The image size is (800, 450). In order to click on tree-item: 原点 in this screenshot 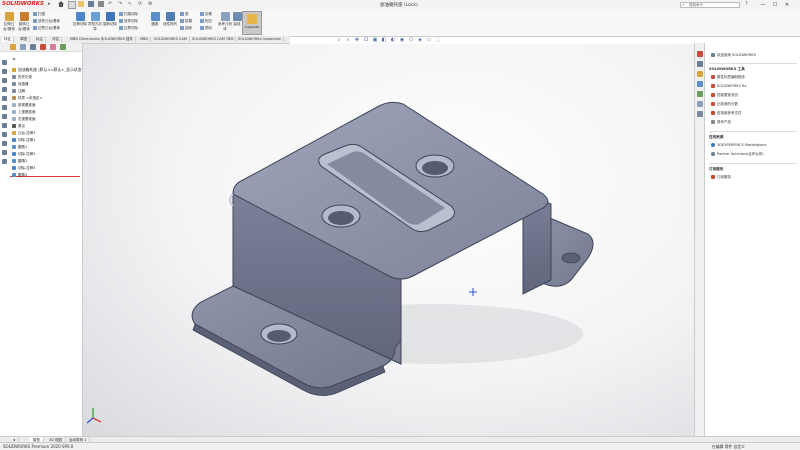, I will do `click(18, 126)`.